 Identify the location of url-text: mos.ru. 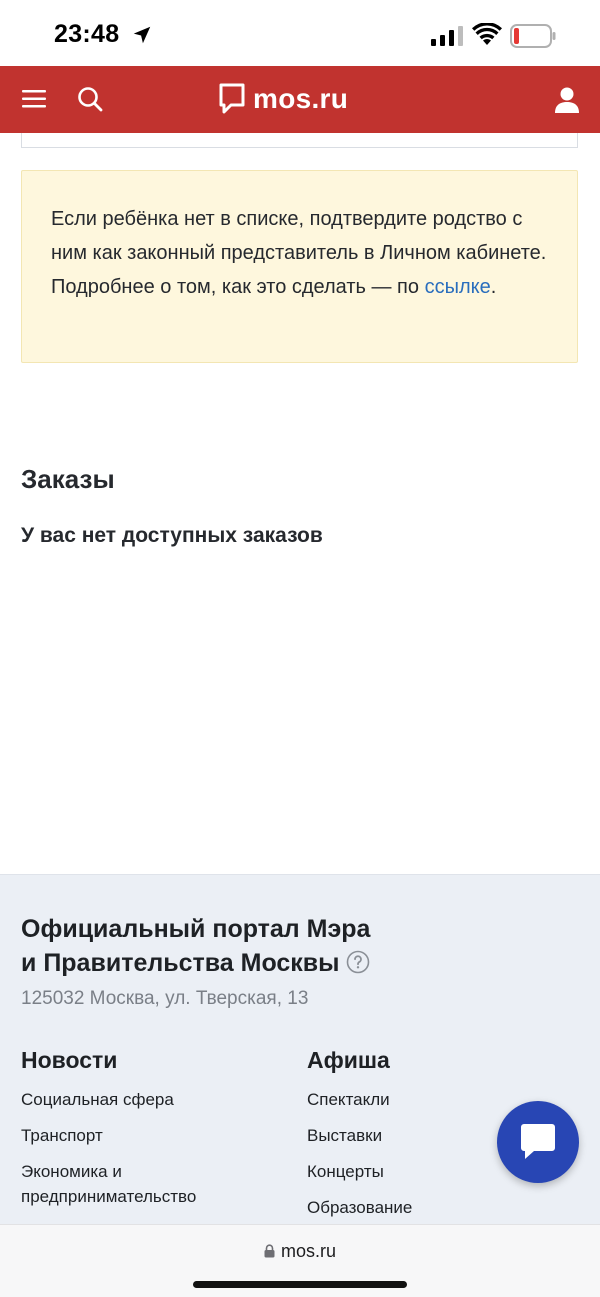
(308, 1251).